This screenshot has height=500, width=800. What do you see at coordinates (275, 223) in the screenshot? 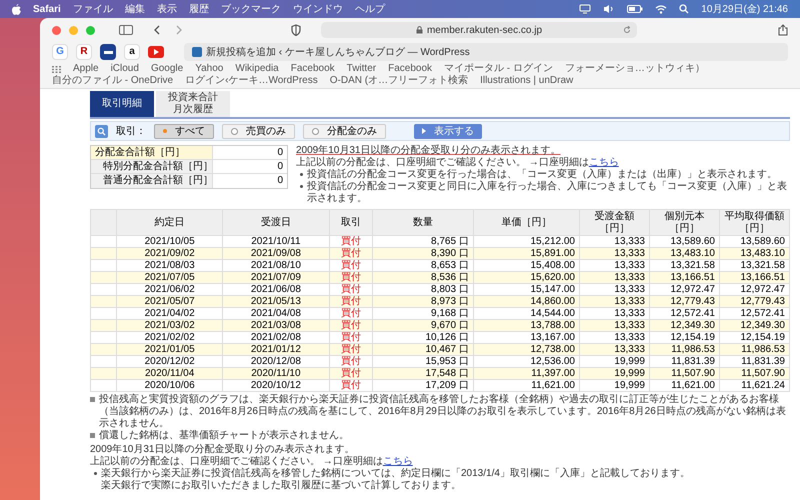
I see `table-header-cell: 受渡日` at bounding box center [275, 223].